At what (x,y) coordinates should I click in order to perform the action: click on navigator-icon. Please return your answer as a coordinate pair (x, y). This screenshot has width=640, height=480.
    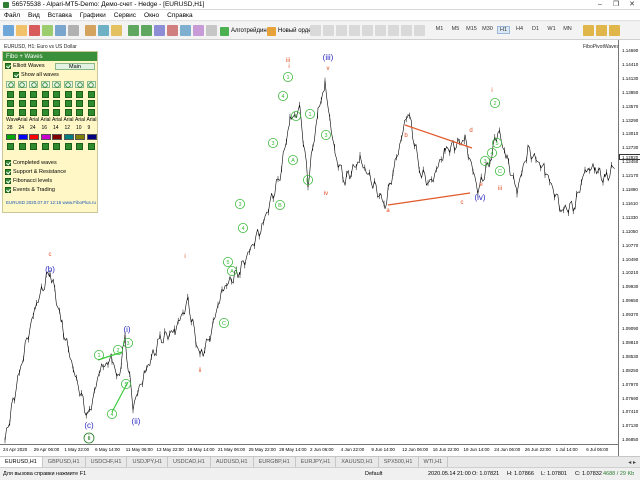
    Looking at the image, I should click on (60, 30).